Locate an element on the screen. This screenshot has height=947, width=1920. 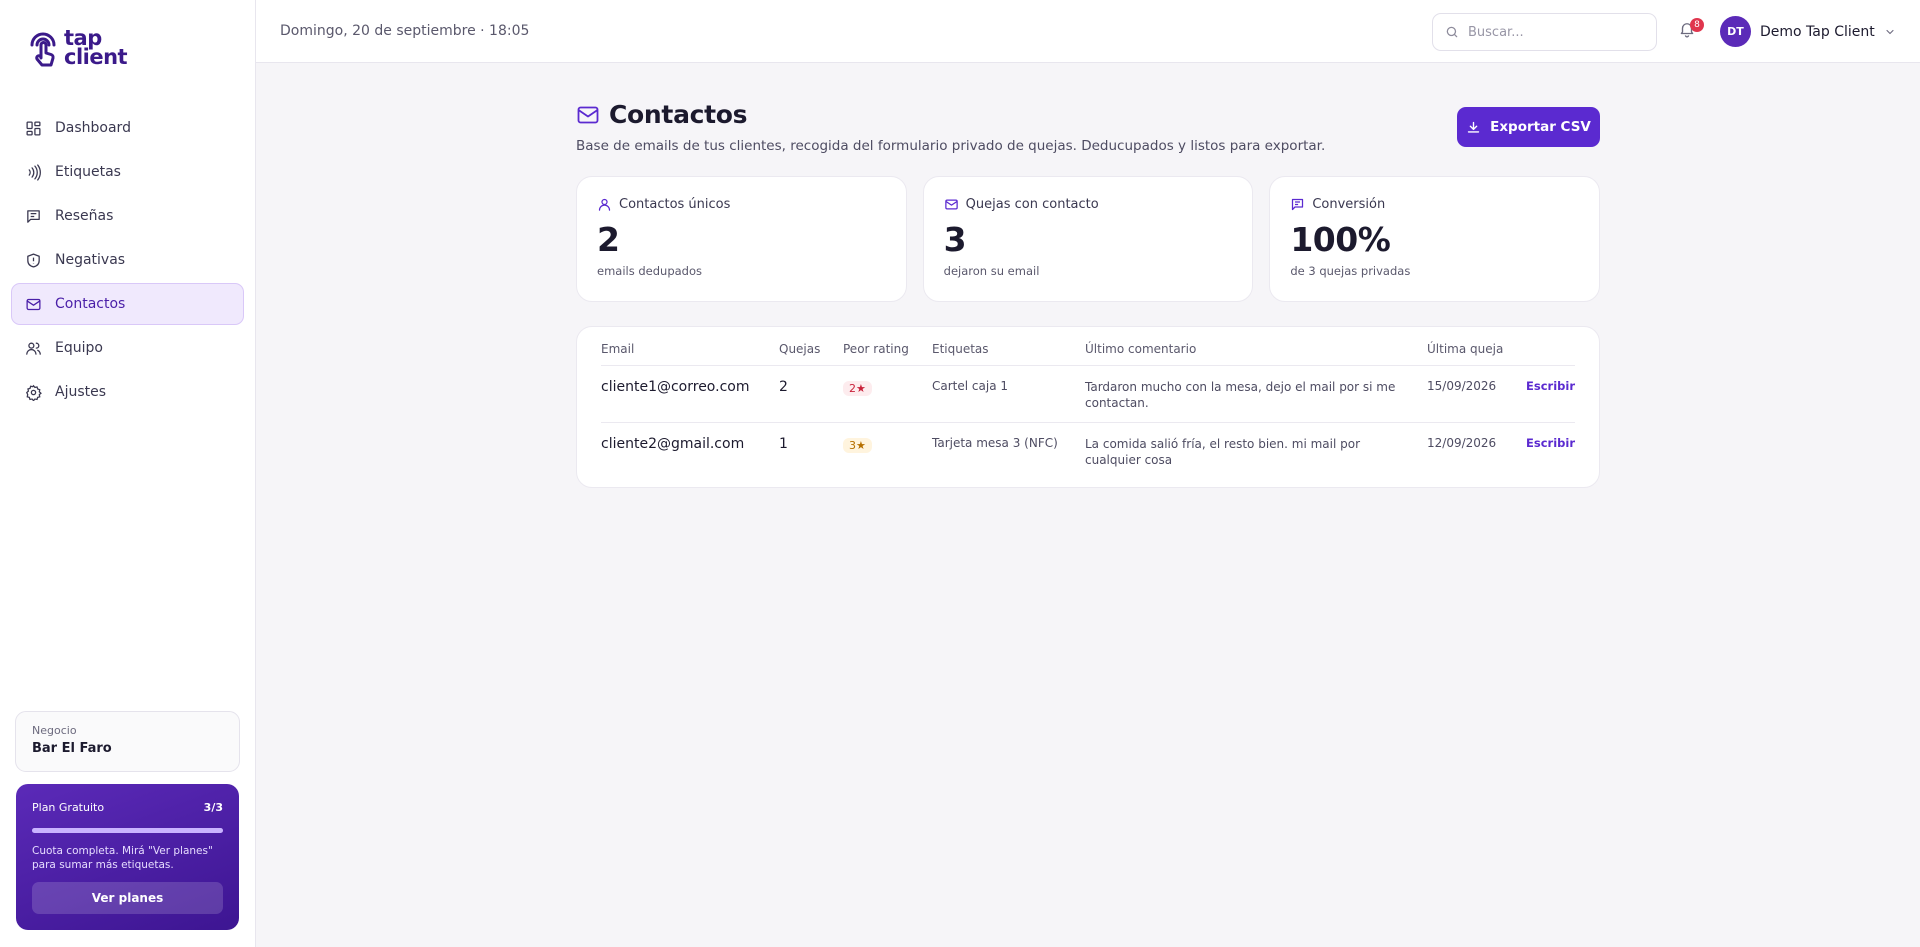
export-csv-label: Exportar CSV is located at coordinates (1540, 127).